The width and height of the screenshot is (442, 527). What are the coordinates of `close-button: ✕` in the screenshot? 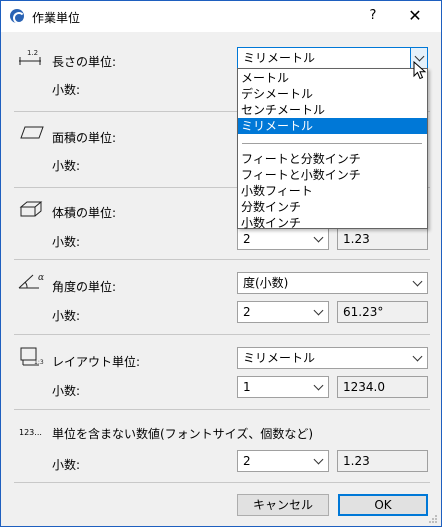 It's located at (415, 16).